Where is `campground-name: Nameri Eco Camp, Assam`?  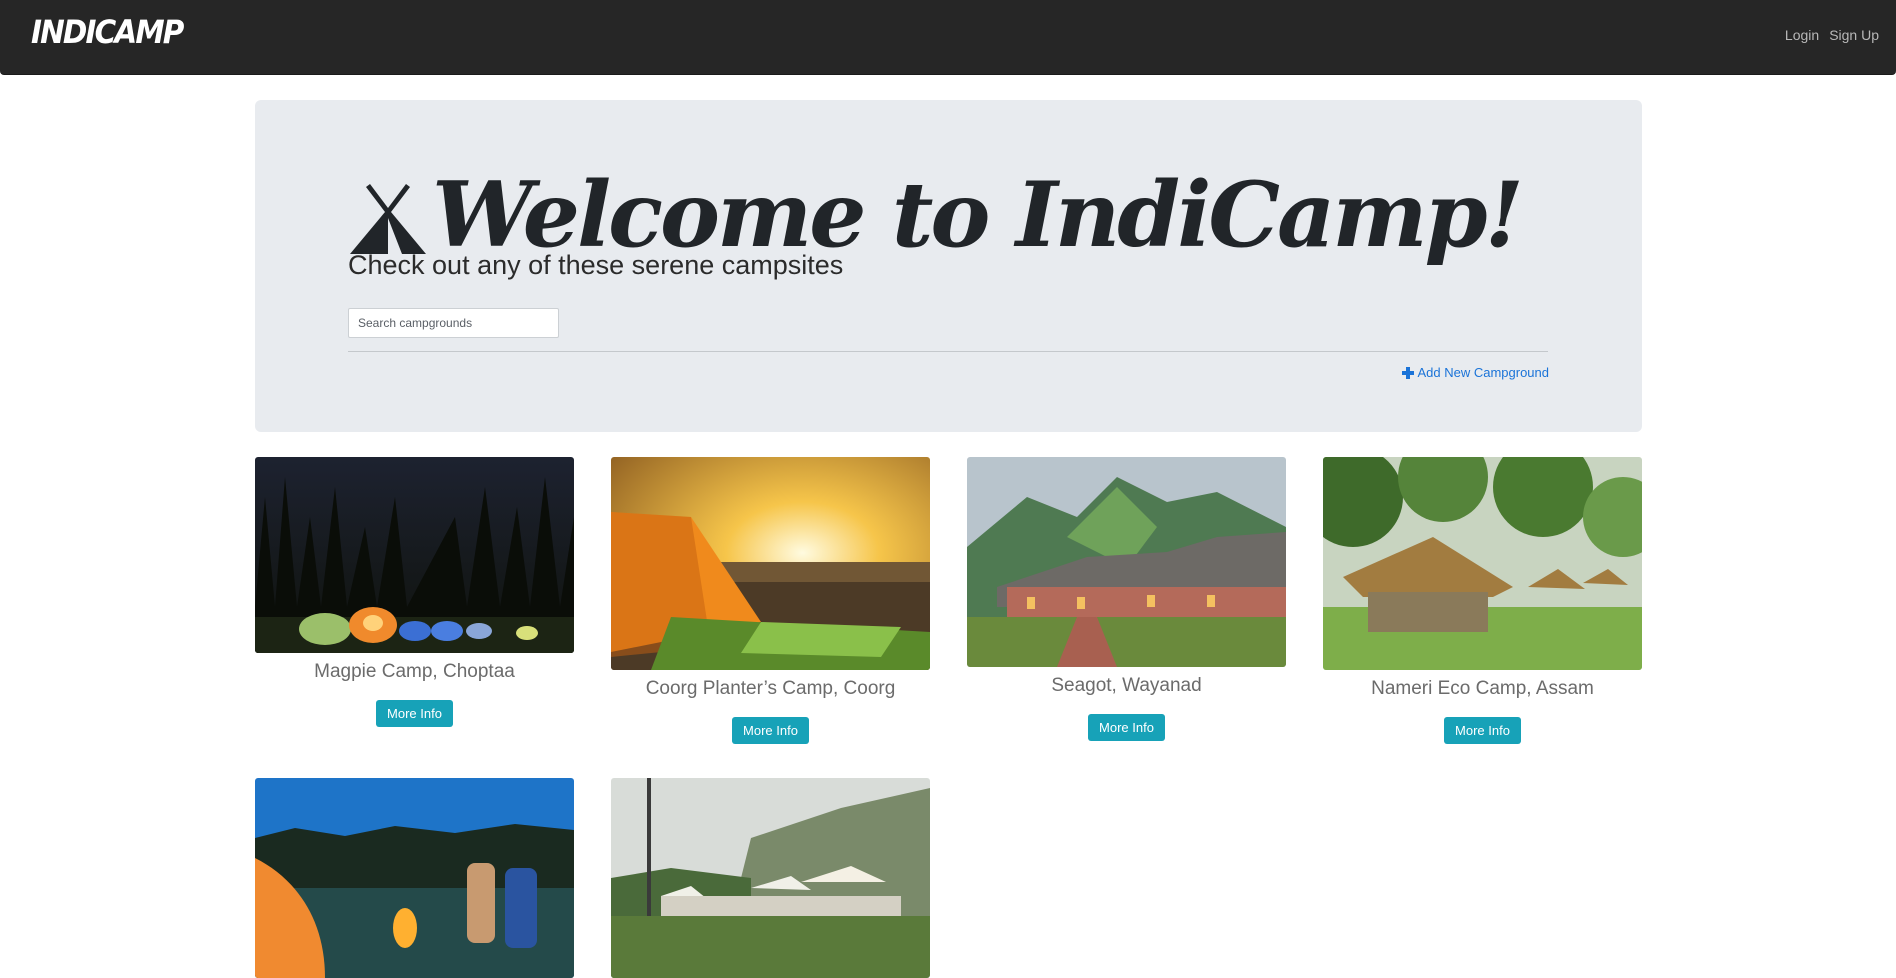 campground-name: Nameri Eco Camp, Assam is located at coordinates (1482, 688).